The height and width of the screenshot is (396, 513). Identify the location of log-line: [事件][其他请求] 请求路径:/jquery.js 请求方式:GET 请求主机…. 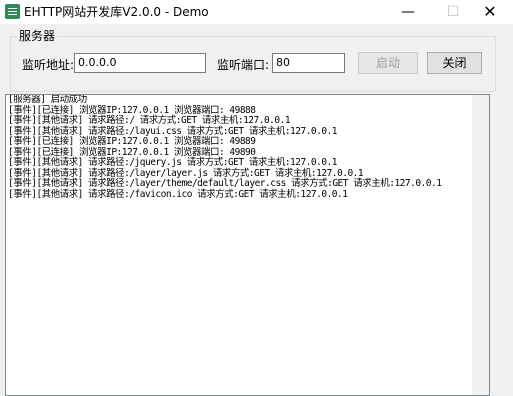
(173, 162).